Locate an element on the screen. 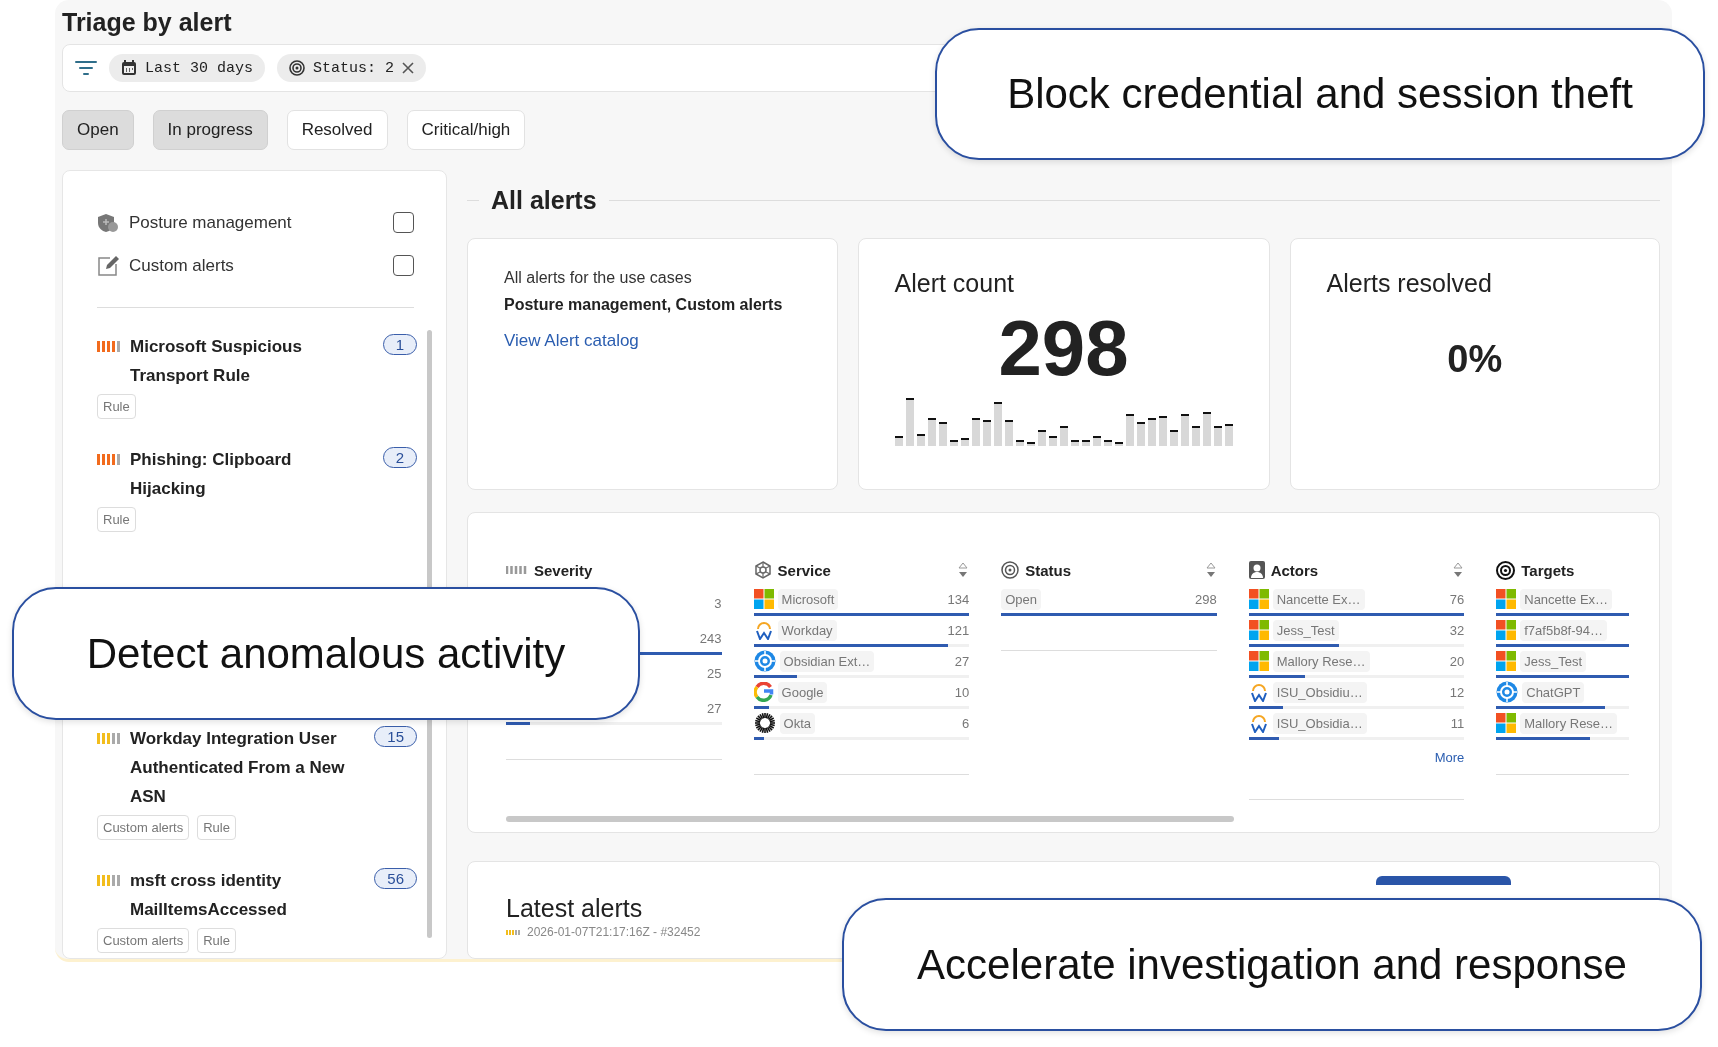 The image size is (1718, 1047). alert-title: msft cross identity MailItemsAccessed is located at coordinates (241, 895).